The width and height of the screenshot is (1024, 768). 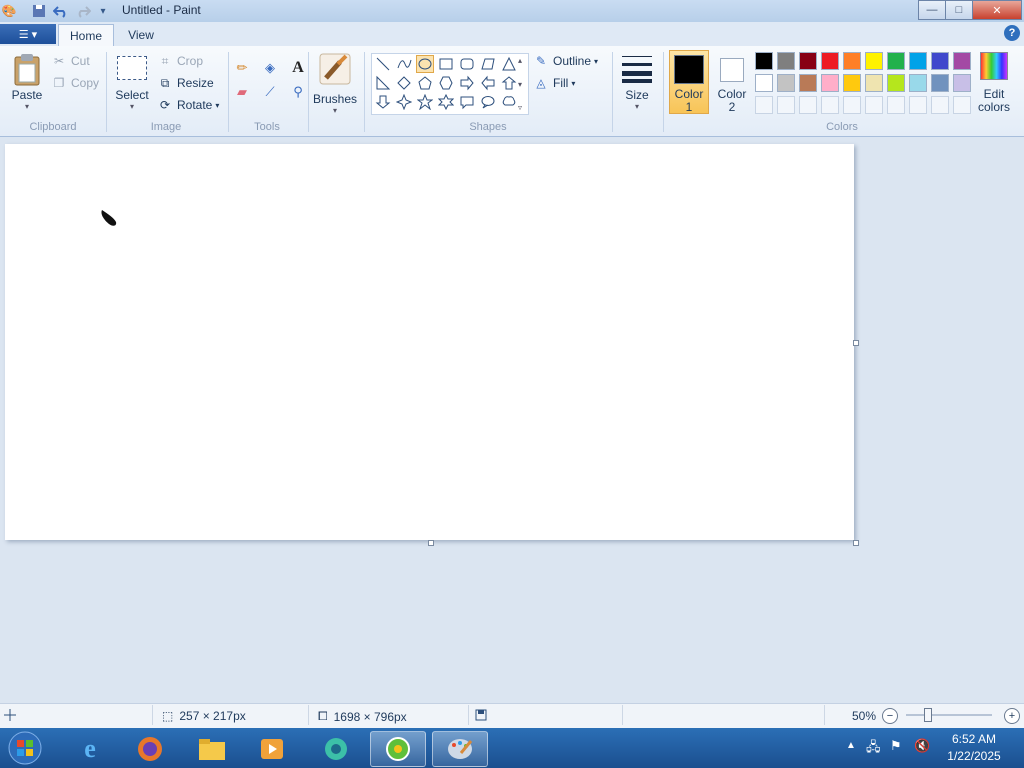 I want to click on scroll-down-icon: ▾, so click(x=520, y=84).